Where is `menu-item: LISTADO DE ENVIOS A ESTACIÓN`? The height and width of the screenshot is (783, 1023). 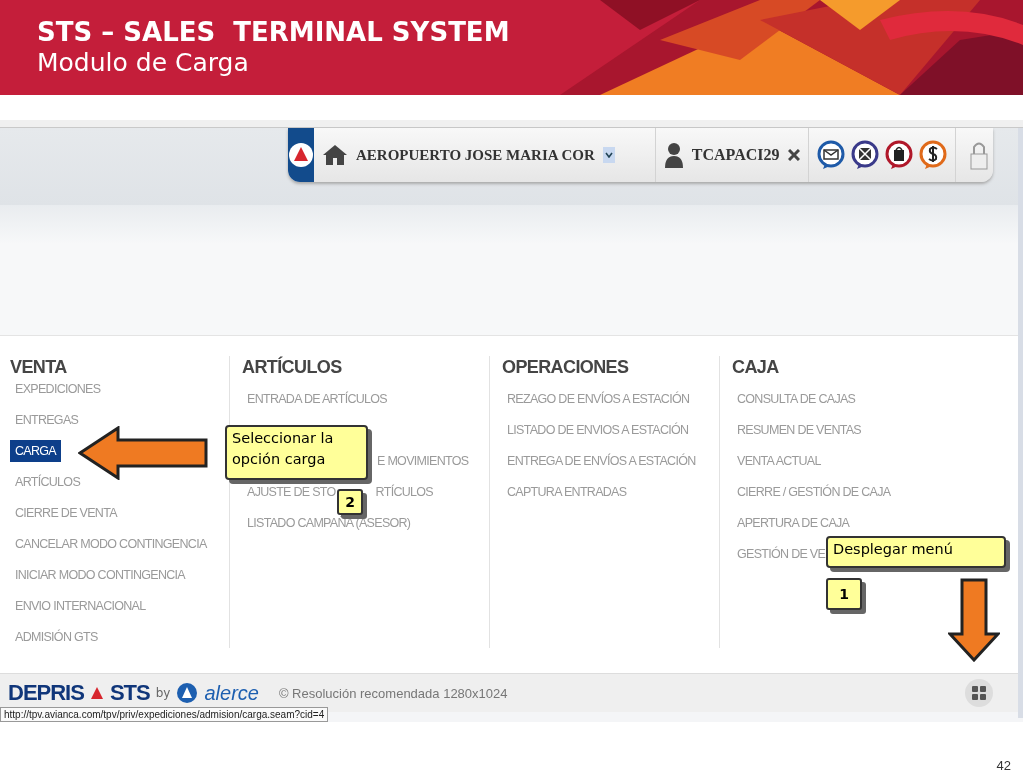
menu-item: LISTADO DE ENVIOS A ESTACIÓN is located at coordinates (598, 430).